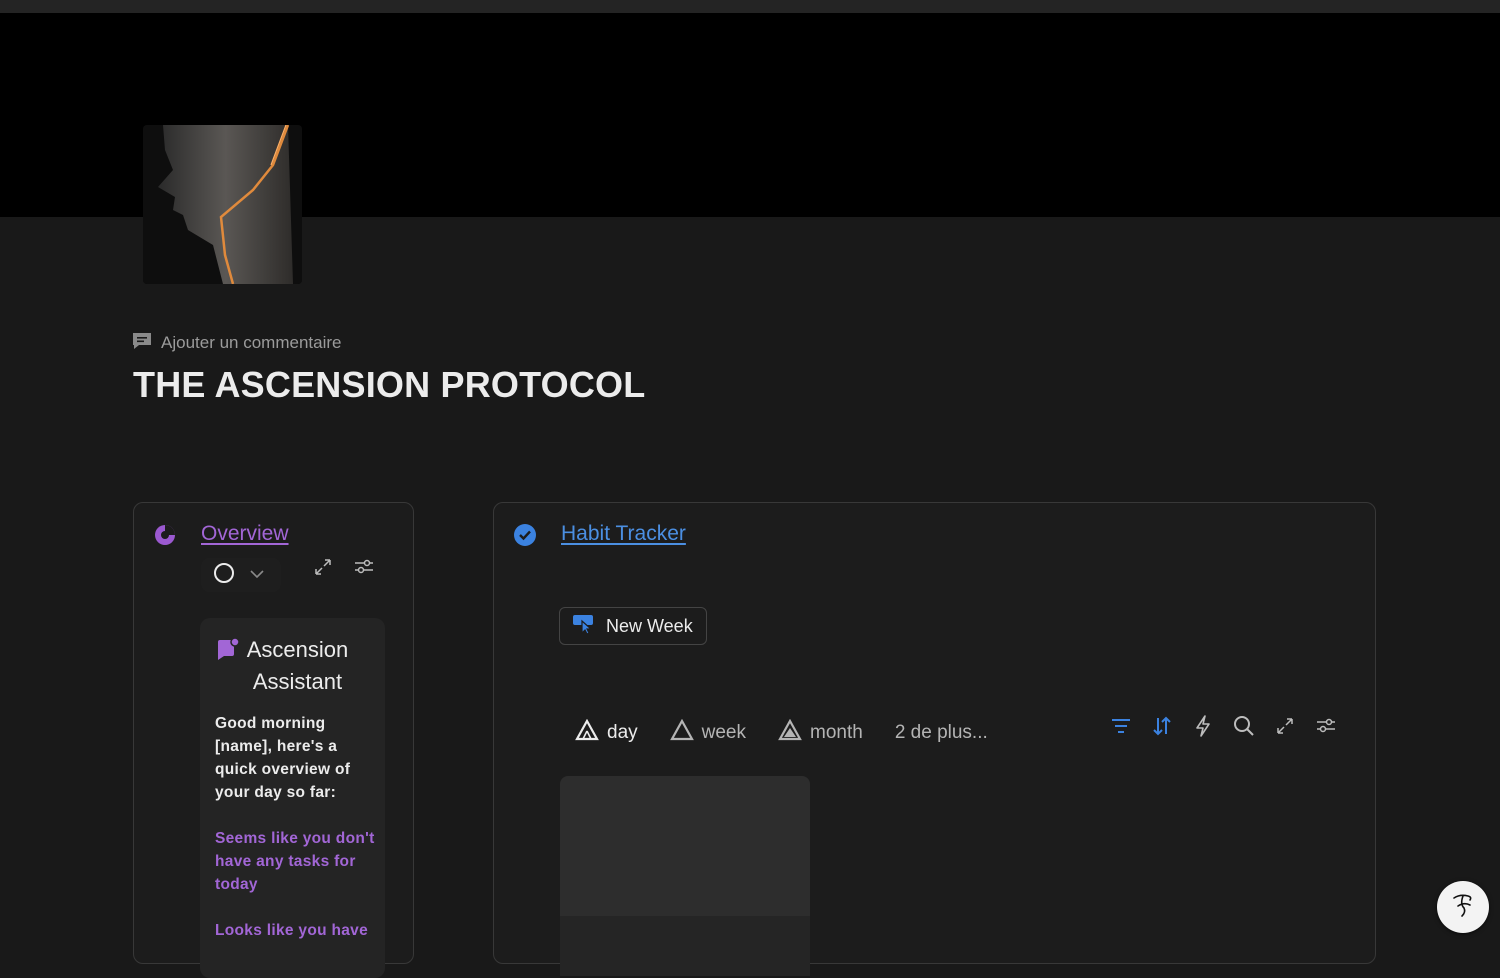 The image size is (1500, 978). Describe the element at coordinates (649, 625) in the screenshot. I see `new-week-label: New Week` at that location.